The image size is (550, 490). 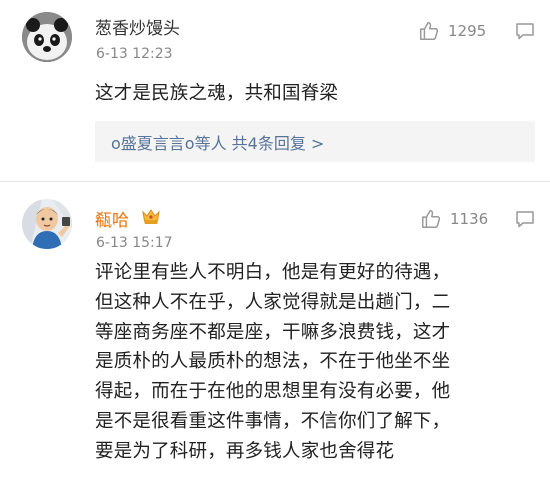 I want to click on comment-timestamp: 6-13 15:17, so click(x=134, y=243).